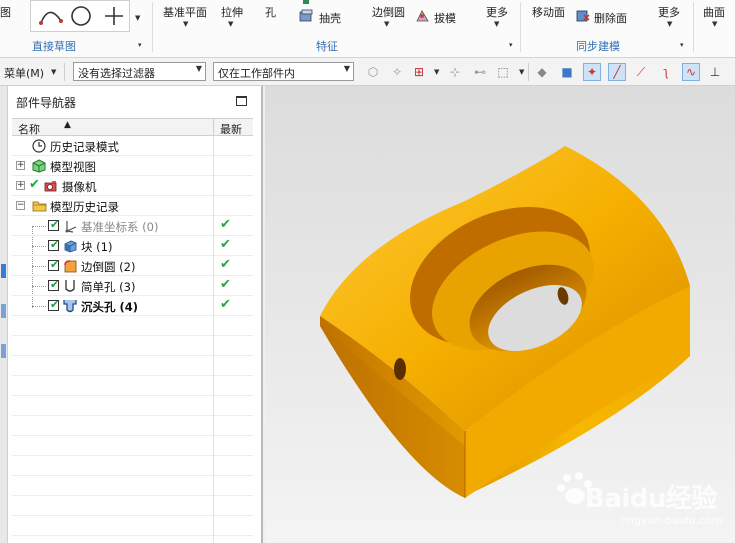 Image resolution: width=735 pixels, height=543 pixels. Describe the element at coordinates (397, 72) in the screenshot. I see `selection-intent-icon: ✧` at that location.